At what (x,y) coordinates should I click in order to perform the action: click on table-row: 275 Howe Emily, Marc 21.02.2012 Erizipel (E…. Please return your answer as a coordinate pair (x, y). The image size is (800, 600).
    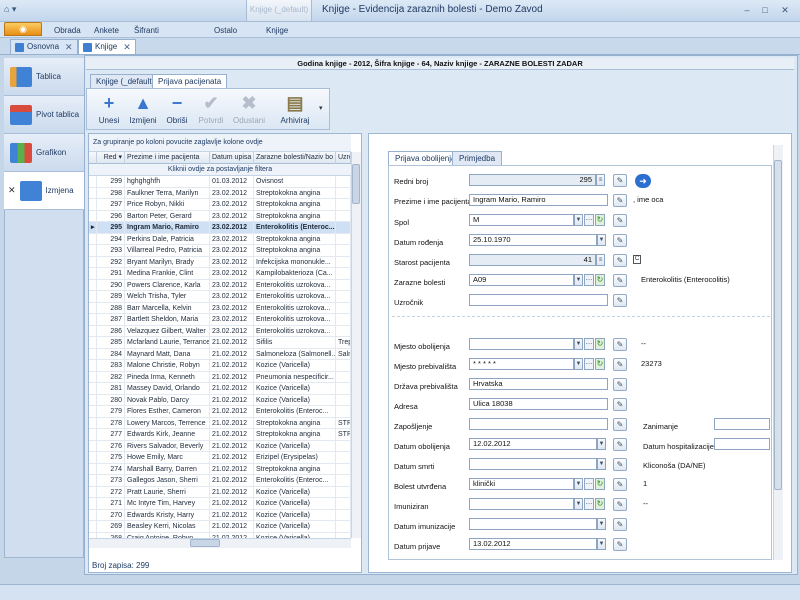
    Looking at the image, I should click on (220, 458).